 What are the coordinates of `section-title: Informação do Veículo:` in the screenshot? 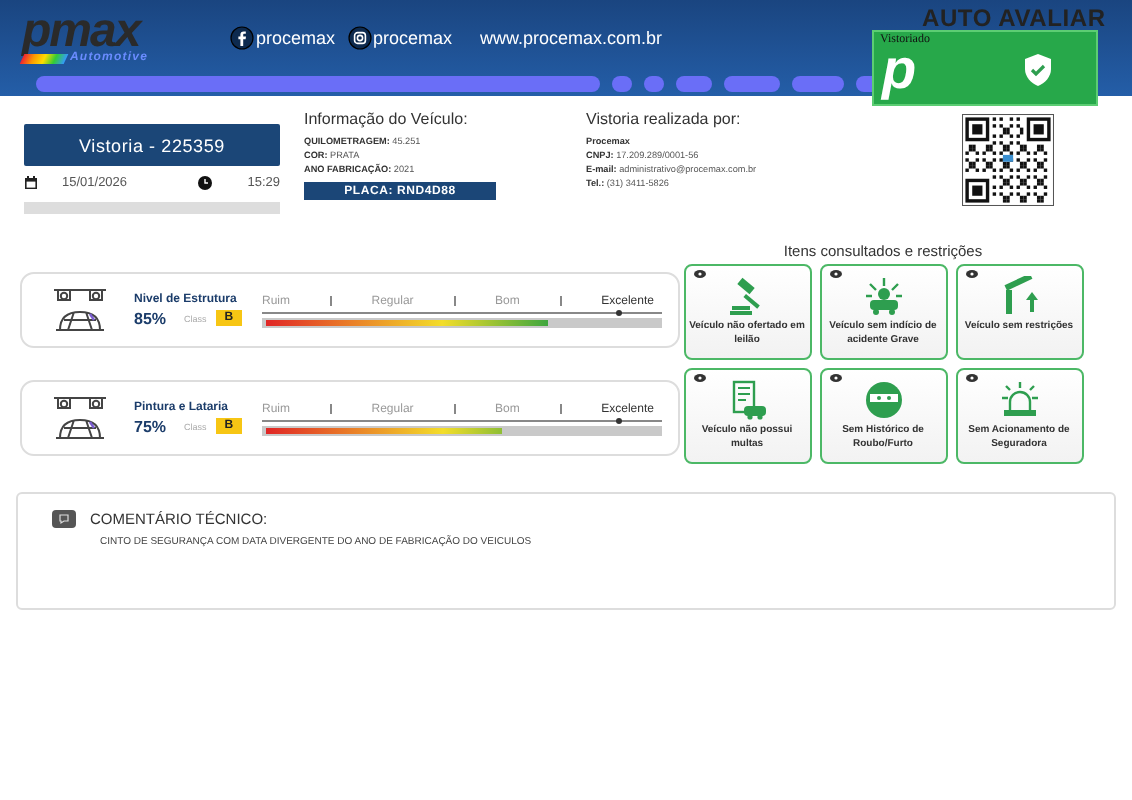 It's located at (387, 119).